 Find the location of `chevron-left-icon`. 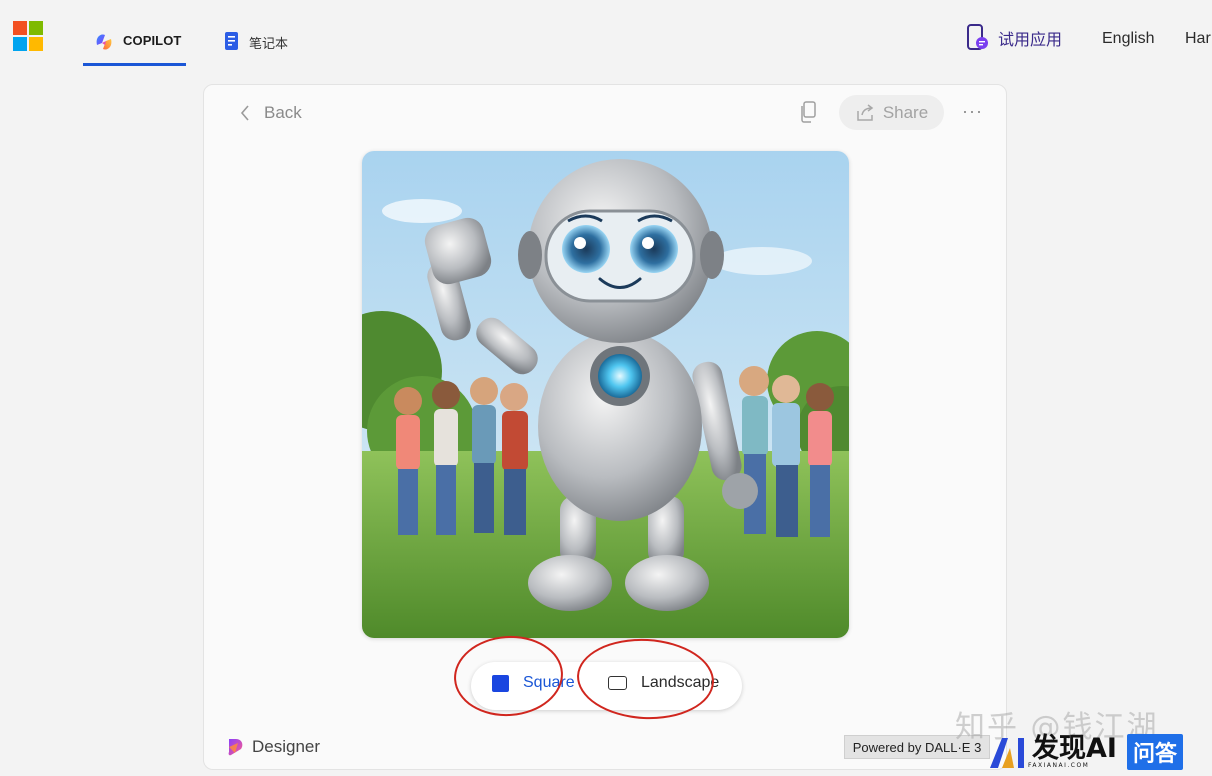

chevron-left-icon is located at coordinates (244, 113).